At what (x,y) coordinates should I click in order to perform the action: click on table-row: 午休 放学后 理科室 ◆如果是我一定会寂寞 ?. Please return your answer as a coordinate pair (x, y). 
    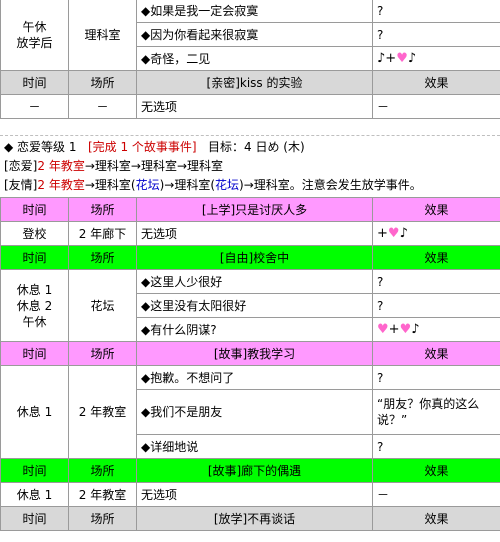
    Looking at the image, I should click on (250, 35).